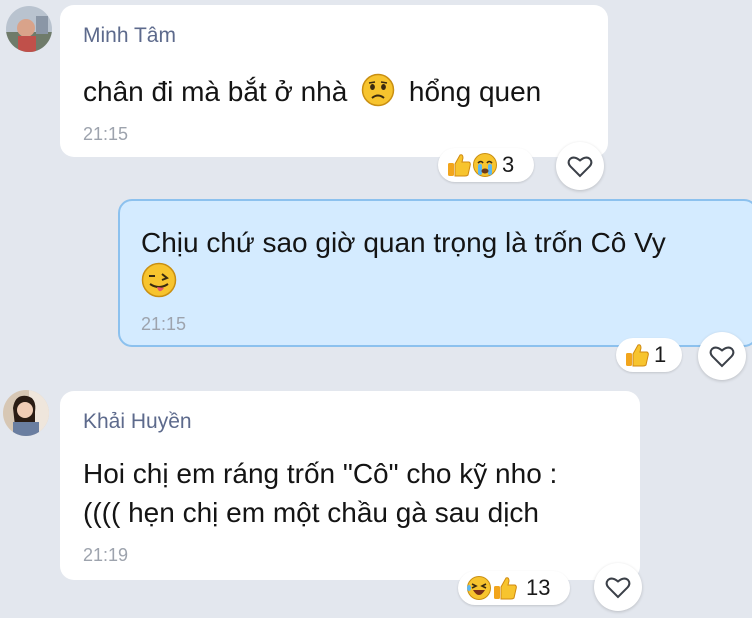 Image resolution: width=752 pixels, height=618 pixels. I want to click on message-text-line: Hoi chị em ráng trốn "Cô" cho kỹ nho :, so click(320, 473).